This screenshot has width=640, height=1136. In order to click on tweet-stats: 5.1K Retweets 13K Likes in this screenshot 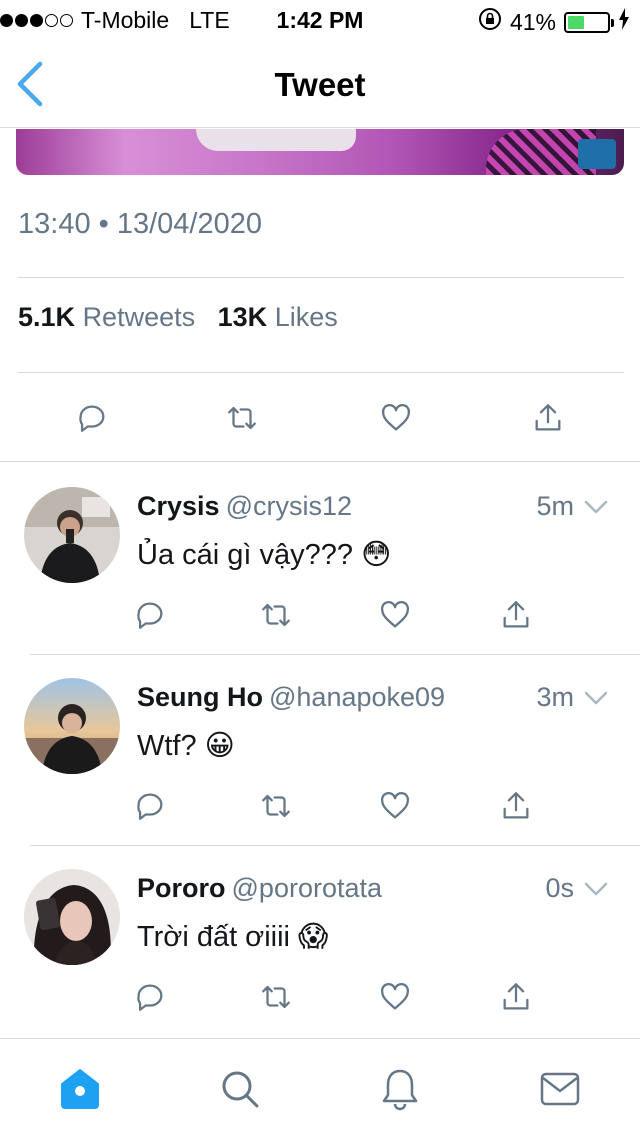, I will do `click(178, 317)`.